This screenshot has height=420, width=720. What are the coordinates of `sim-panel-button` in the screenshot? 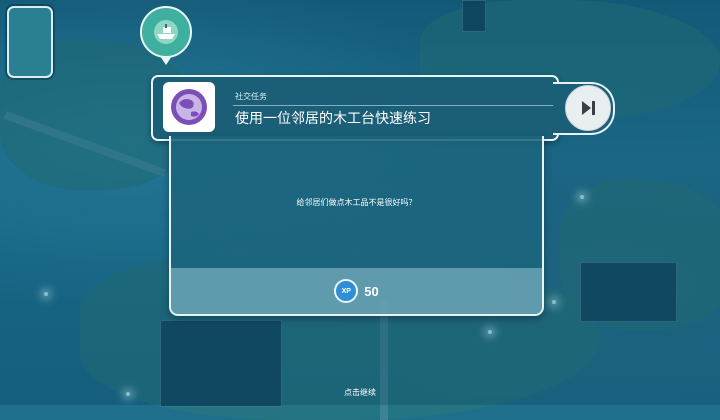 It's located at (30, 42).